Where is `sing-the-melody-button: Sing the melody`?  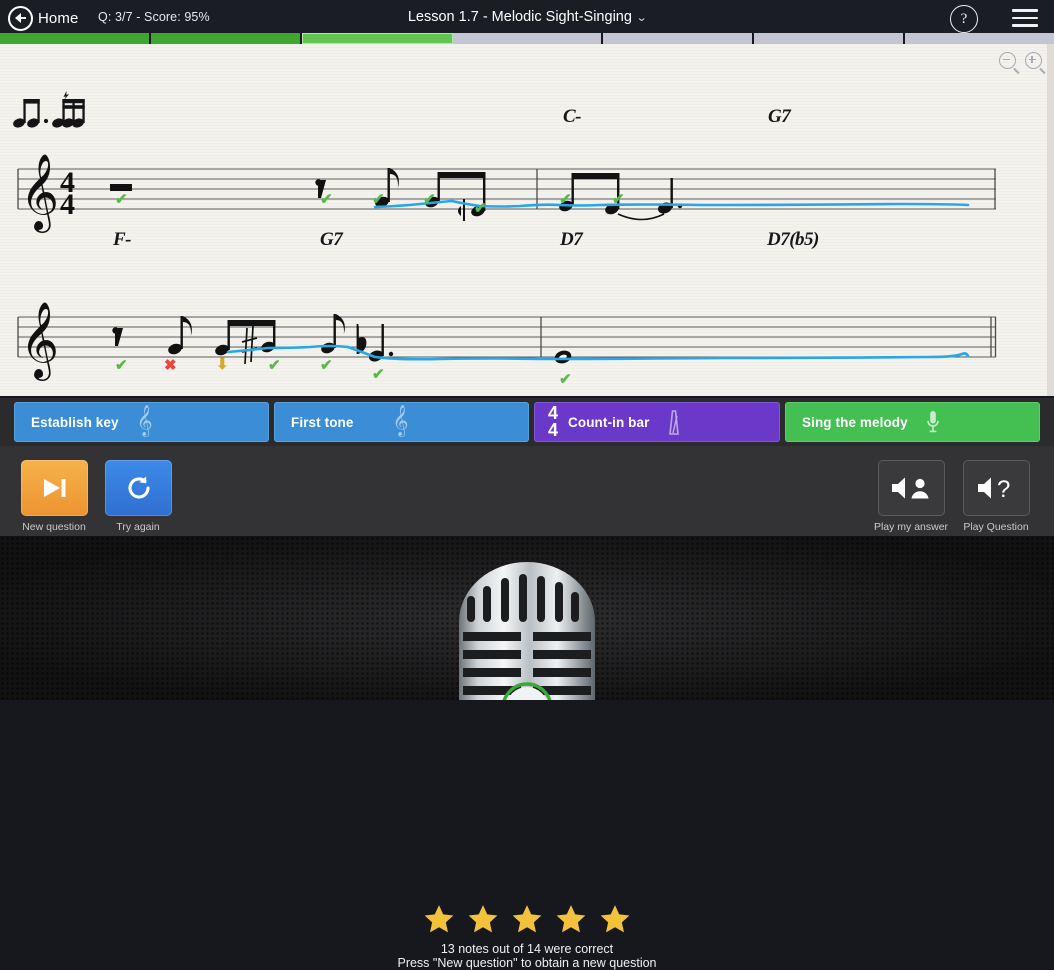 sing-the-melody-button: Sing the melody is located at coordinates (912, 422).